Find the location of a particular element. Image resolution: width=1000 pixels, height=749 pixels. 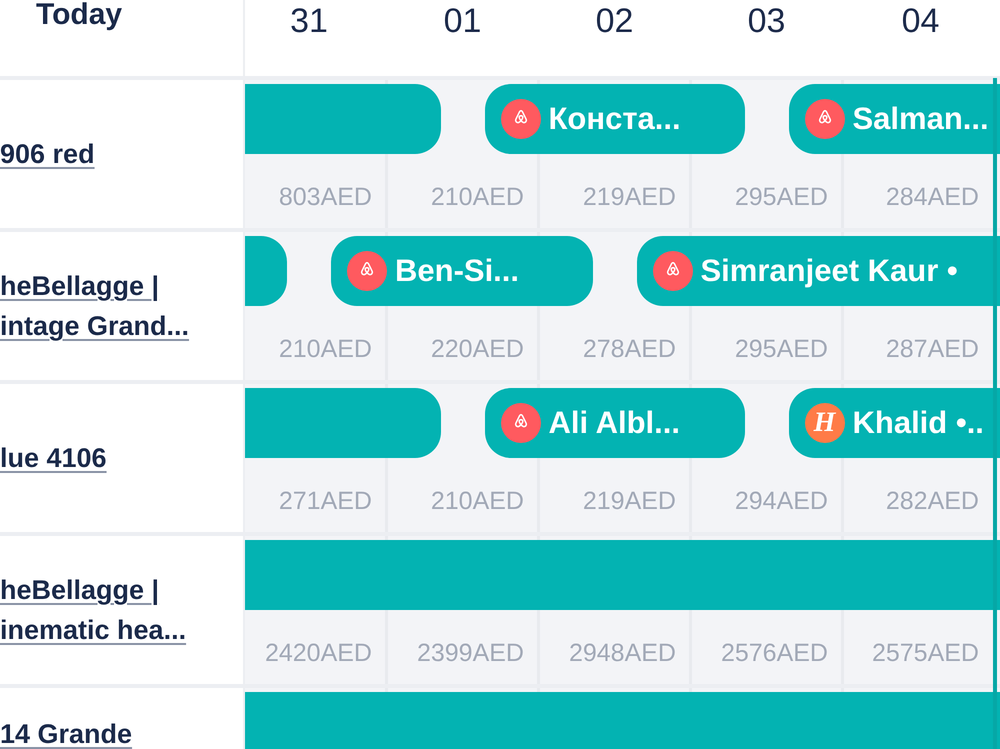

listing-link: 906 red is located at coordinates (47, 154).